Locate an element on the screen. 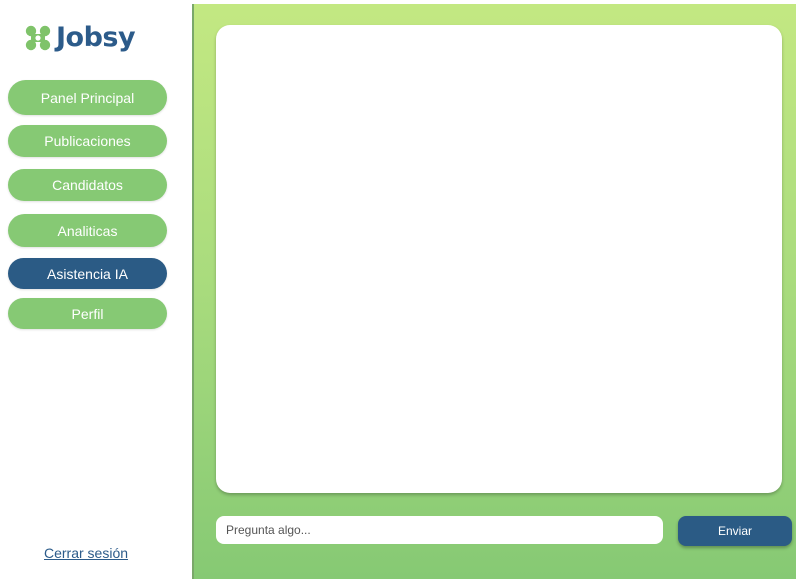 The image size is (796, 579). jobsy-logo-icon is located at coordinates (38, 37).